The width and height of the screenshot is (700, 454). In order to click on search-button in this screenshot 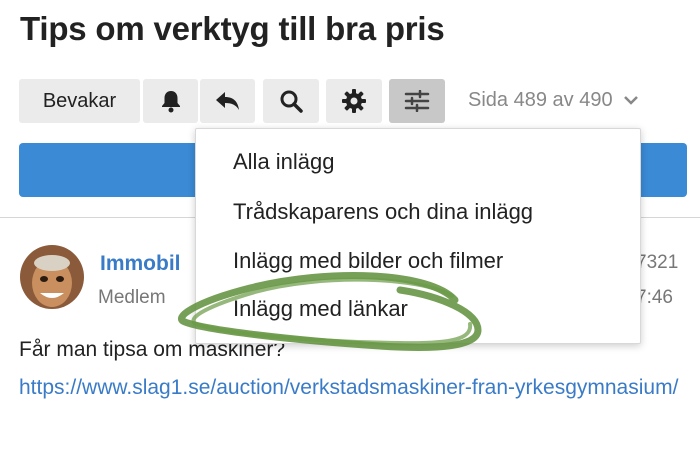, I will do `click(291, 101)`.